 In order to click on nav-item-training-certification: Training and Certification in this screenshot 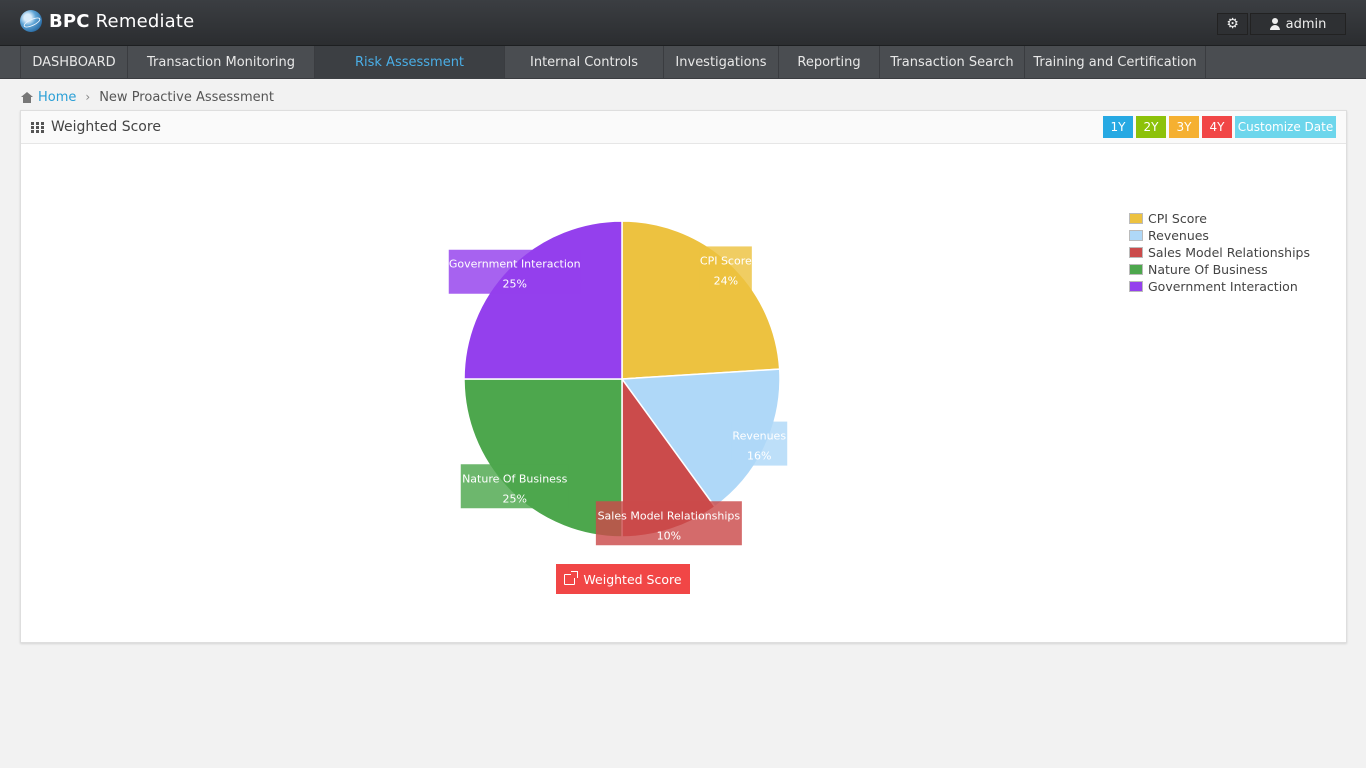, I will do `click(1115, 62)`.